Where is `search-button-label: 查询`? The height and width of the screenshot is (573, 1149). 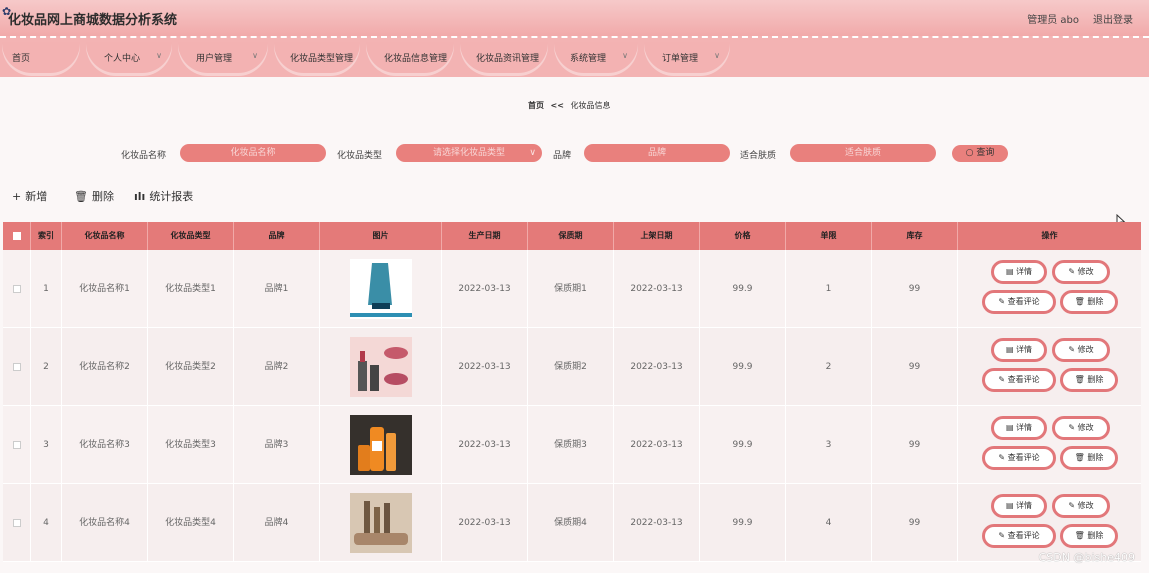
search-button-label: 查询 is located at coordinates (985, 153).